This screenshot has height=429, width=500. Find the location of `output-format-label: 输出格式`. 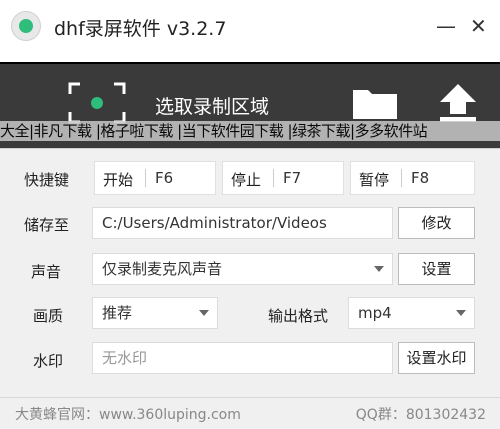

output-format-label: 输出格式 is located at coordinates (298, 316).